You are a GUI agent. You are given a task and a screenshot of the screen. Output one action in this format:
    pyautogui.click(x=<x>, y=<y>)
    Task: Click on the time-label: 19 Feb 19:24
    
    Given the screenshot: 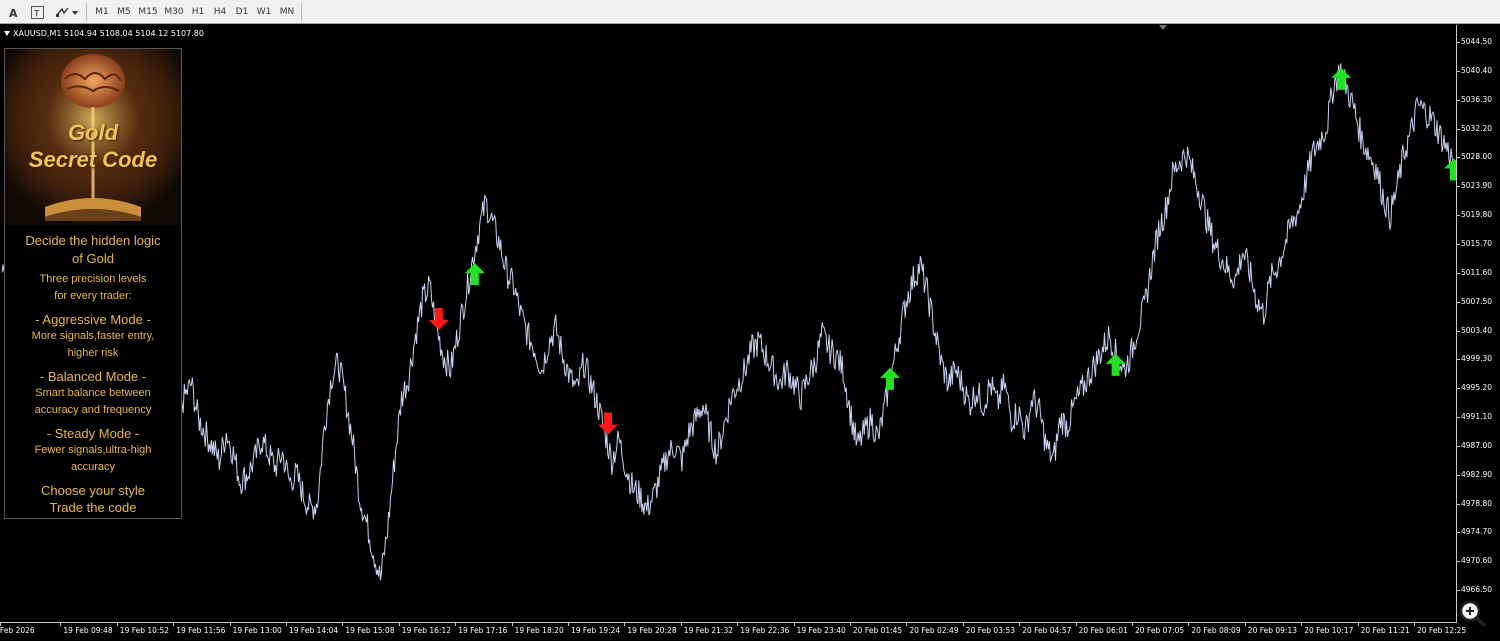 What is the action you would take?
    pyautogui.click(x=596, y=630)
    